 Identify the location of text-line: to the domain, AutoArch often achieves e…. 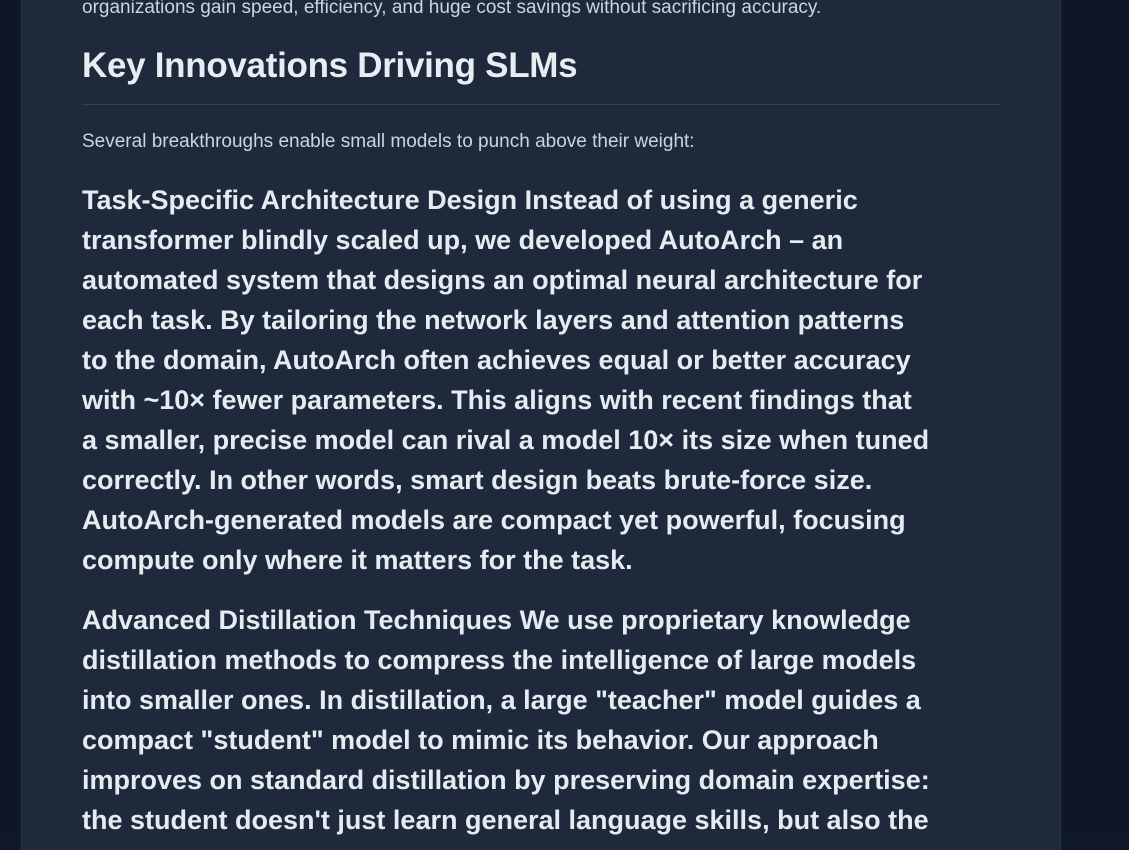
(496, 360).